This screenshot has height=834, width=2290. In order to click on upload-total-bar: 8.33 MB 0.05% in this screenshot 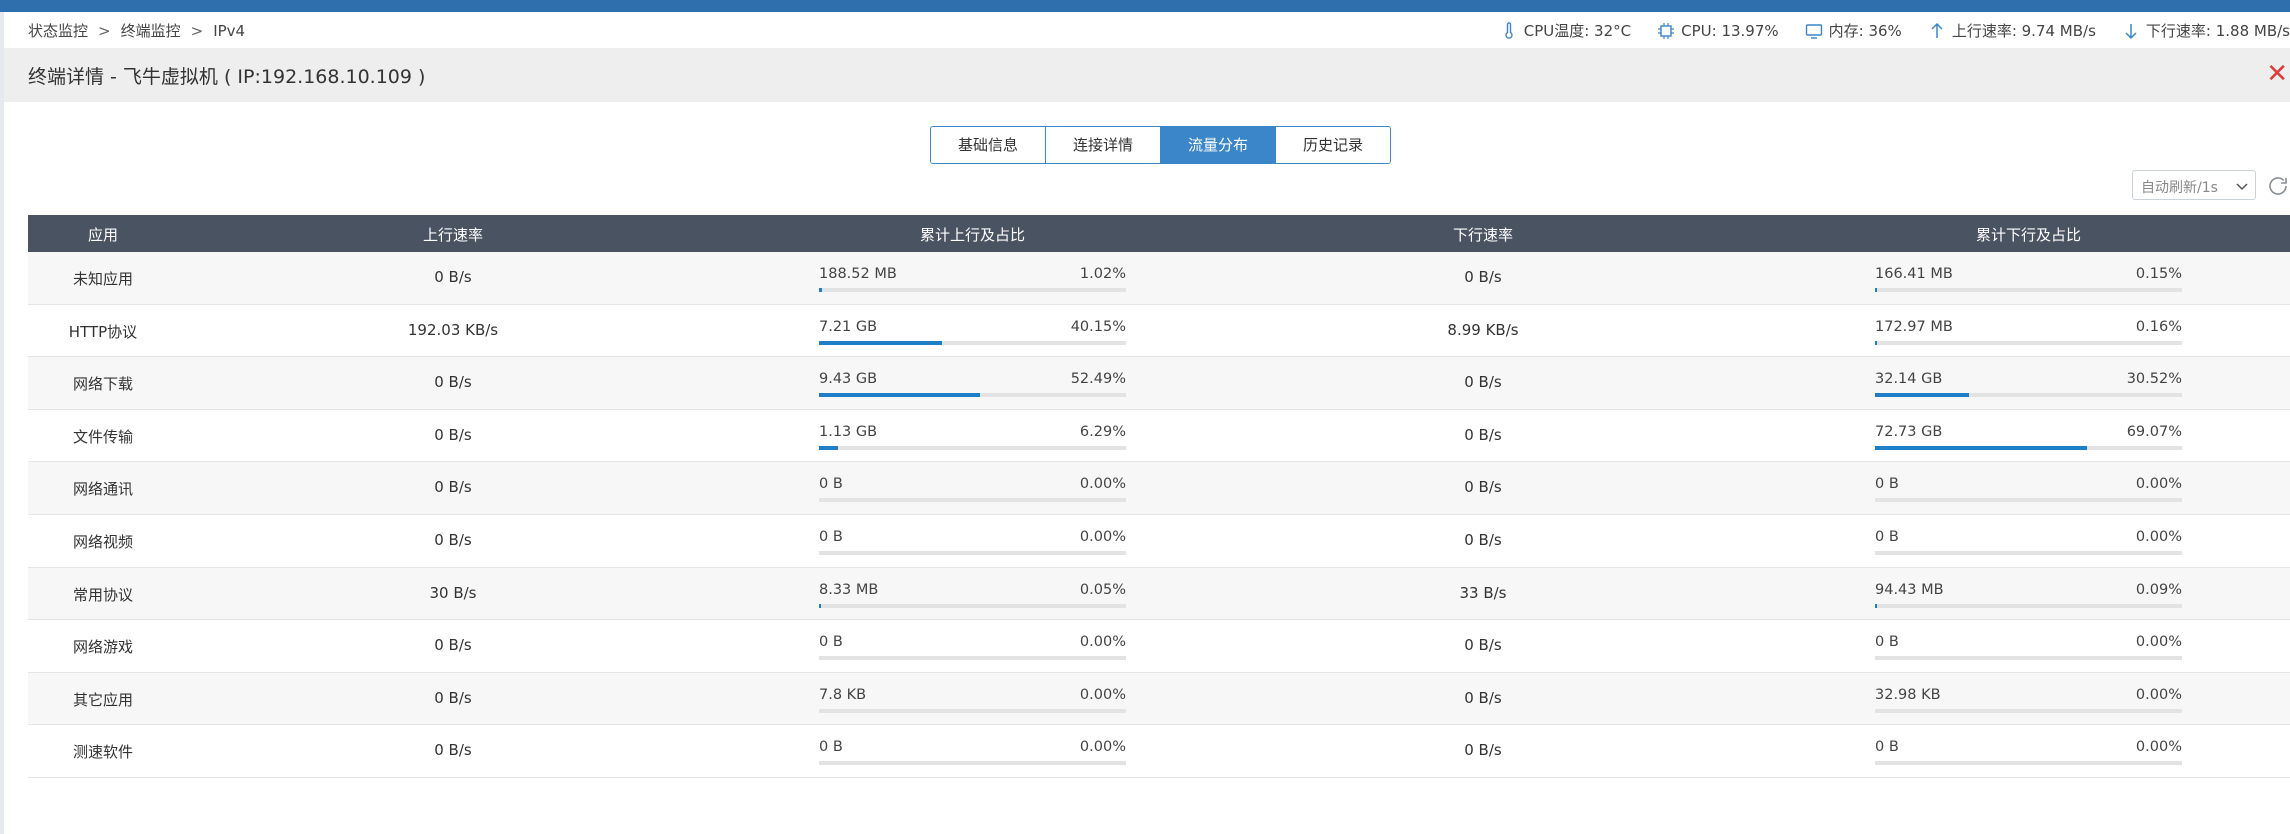, I will do `click(972, 595)`.